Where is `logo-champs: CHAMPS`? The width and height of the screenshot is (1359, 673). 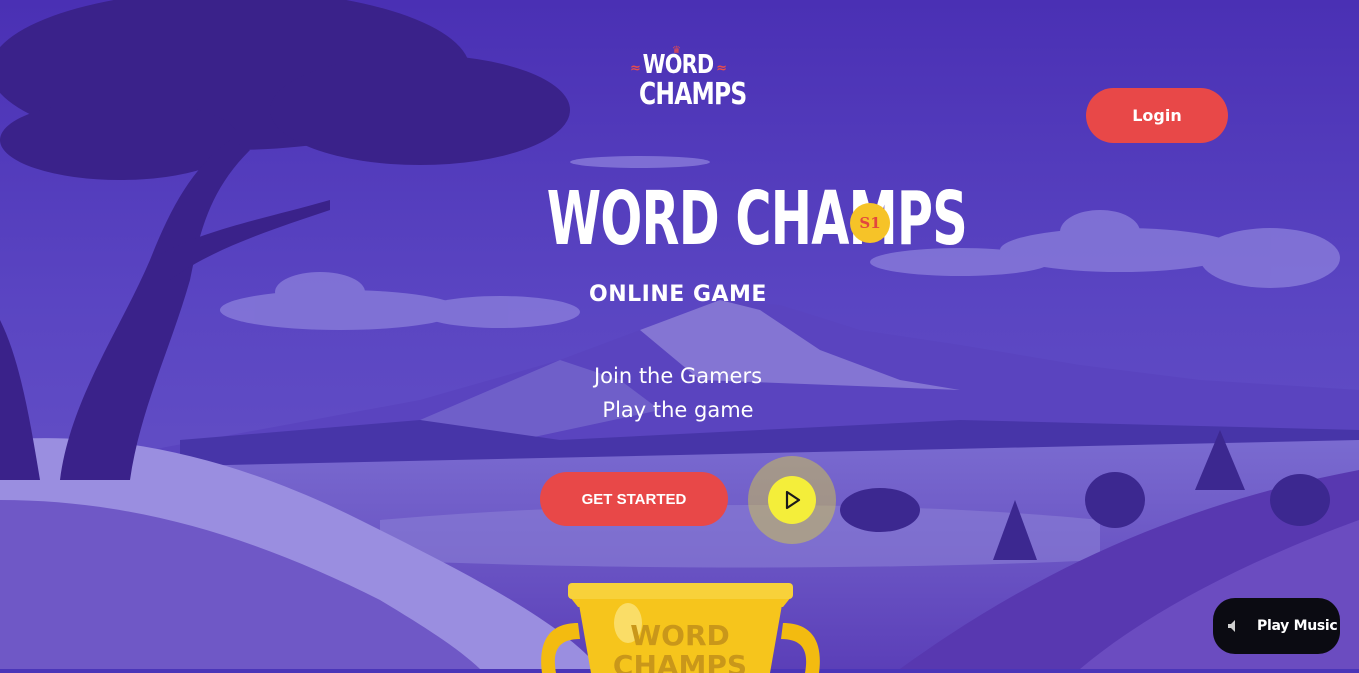 logo-champs: CHAMPS is located at coordinates (693, 94).